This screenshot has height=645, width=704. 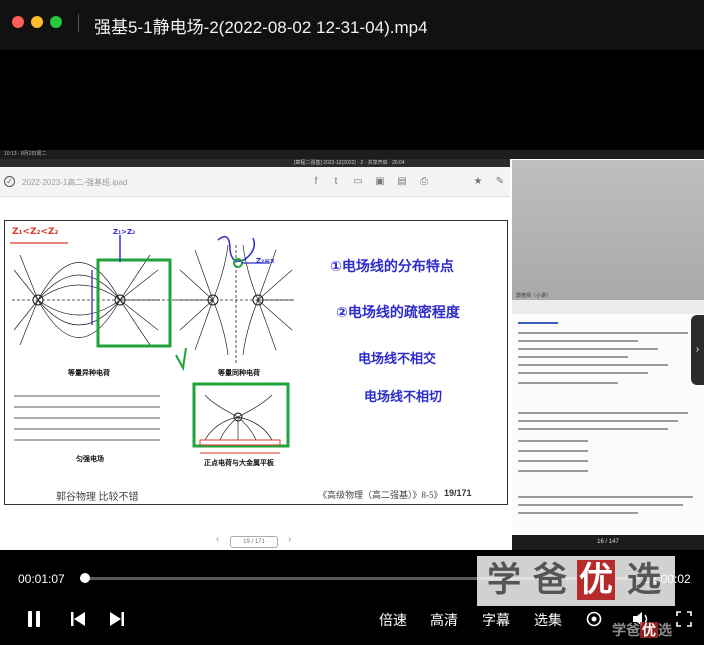 What do you see at coordinates (217, 539) in the screenshot?
I see `prev-page-icon: ‹` at bounding box center [217, 539].